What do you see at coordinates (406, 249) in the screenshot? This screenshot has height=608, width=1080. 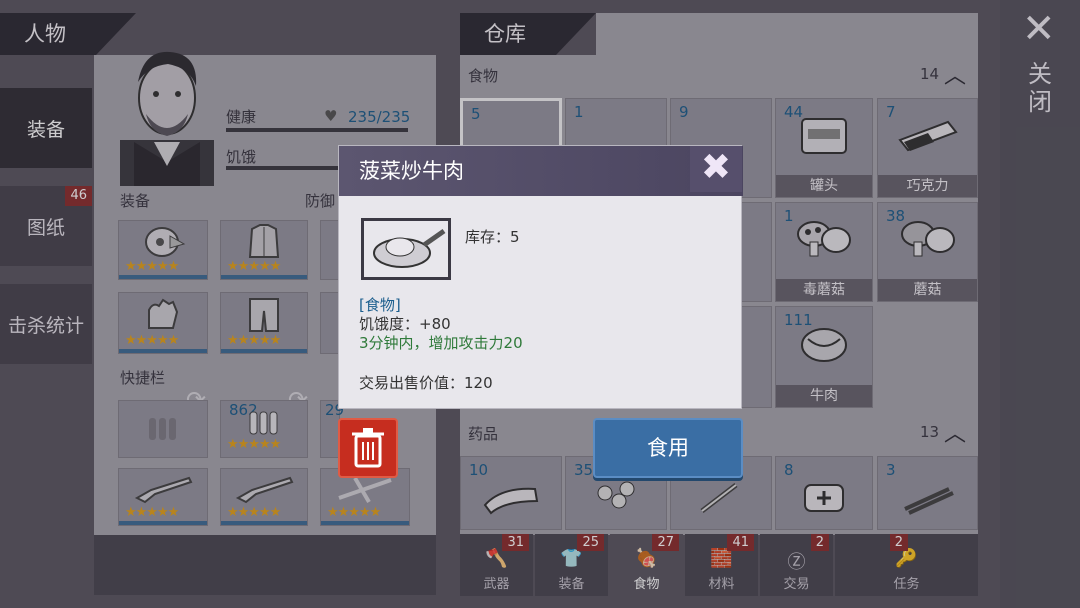 I see `item-preview` at bounding box center [406, 249].